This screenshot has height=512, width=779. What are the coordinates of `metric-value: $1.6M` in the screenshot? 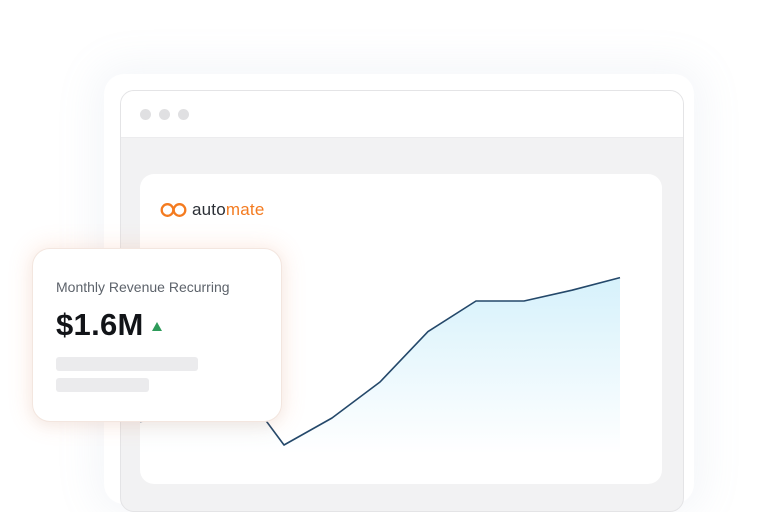 It's located at (100, 324).